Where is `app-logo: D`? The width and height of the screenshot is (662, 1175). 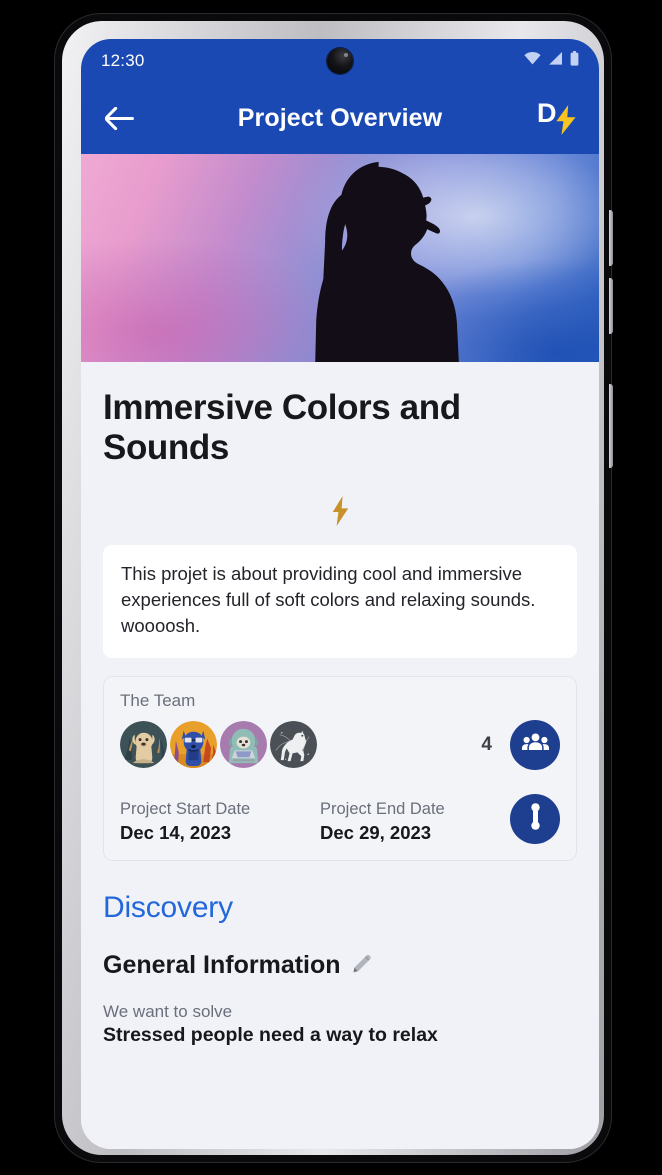 app-logo: D is located at coordinates (559, 119).